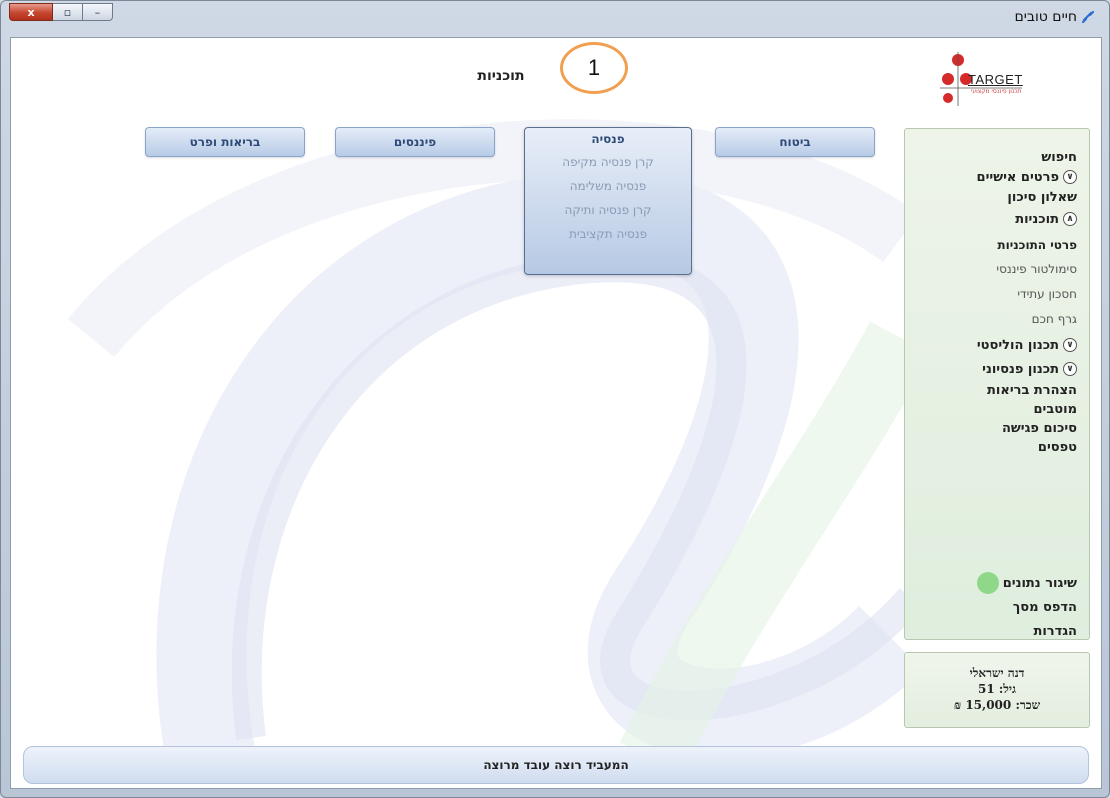  I want to click on print-screen-button: הדפס מסך, so click(1045, 607).